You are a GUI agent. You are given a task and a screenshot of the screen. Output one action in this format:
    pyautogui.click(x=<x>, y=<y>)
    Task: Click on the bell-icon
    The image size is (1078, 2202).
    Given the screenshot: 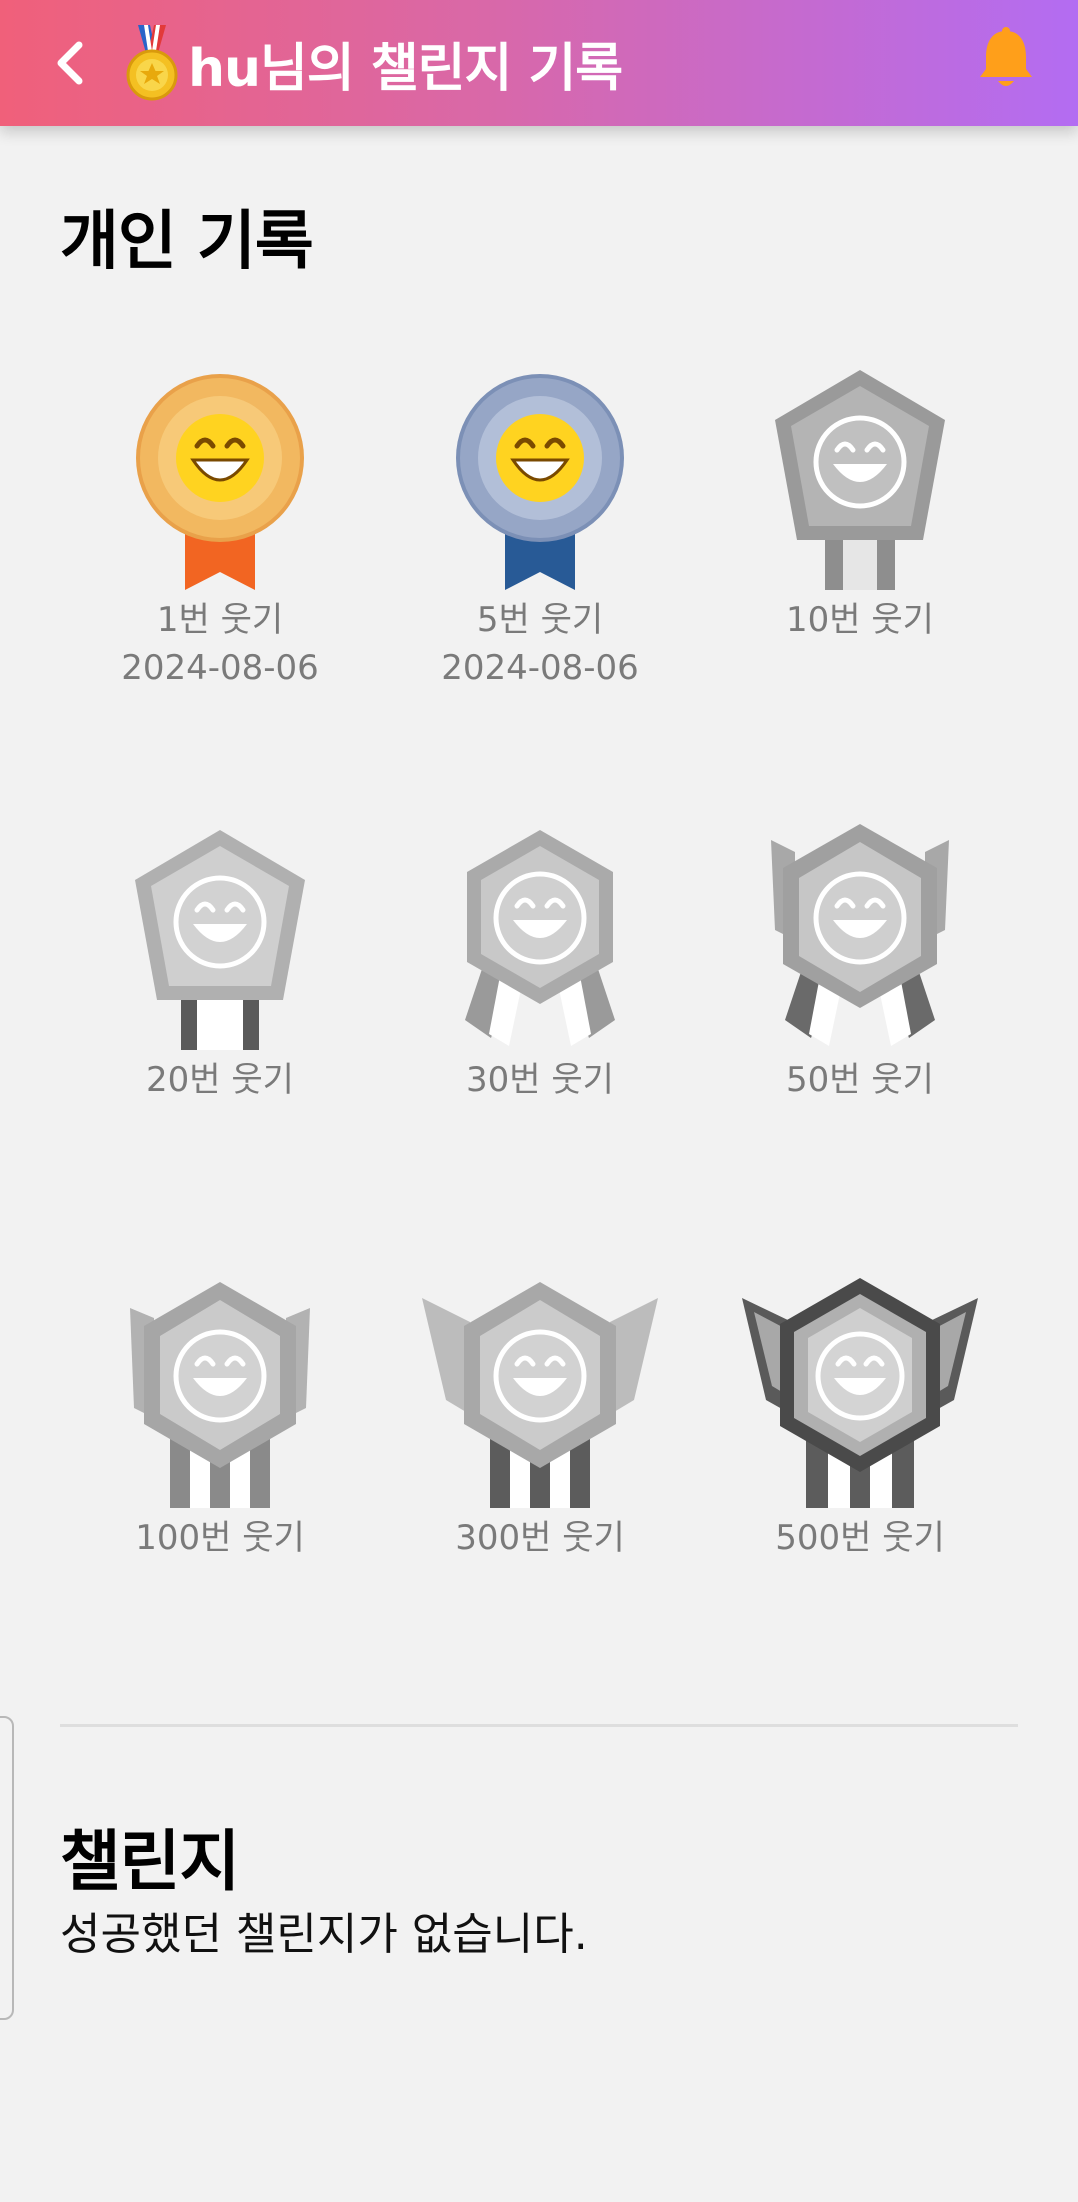 What is the action you would take?
    pyautogui.click(x=1006, y=56)
    